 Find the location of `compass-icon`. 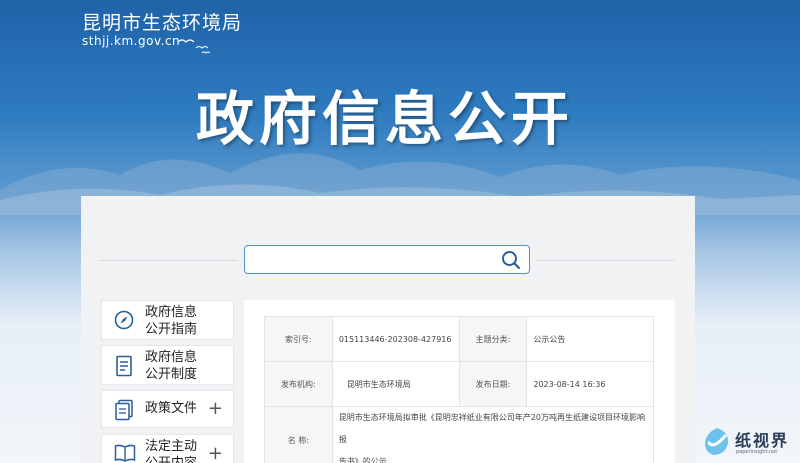

compass-icon is located at coordinates (124, 320).